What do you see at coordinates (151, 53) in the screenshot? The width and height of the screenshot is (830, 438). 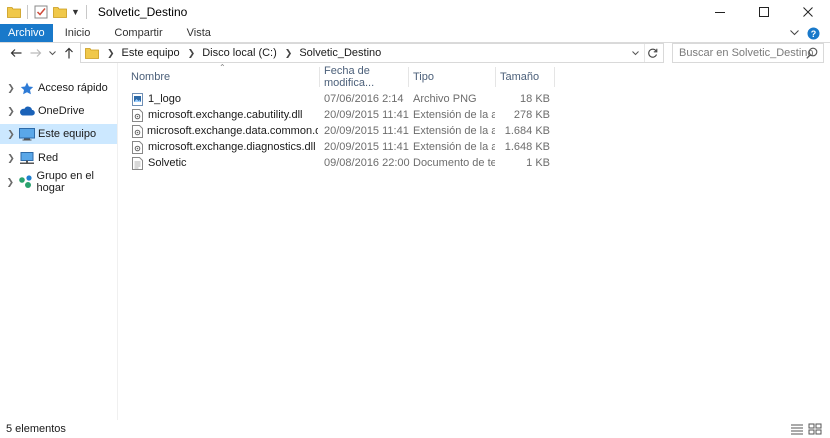 I see `breadcrumb-este-equipo: Este equipo` at bounding box center [151, 53].